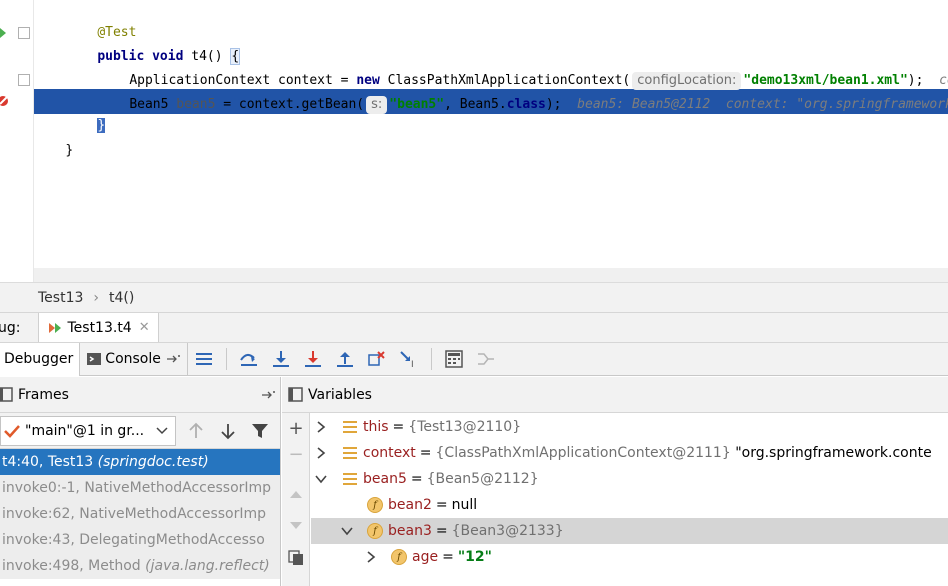  What do you see at coordinates (410, 531) in the screenshot?
I see `variable-name: bean3` at bounding box center [410, 531].